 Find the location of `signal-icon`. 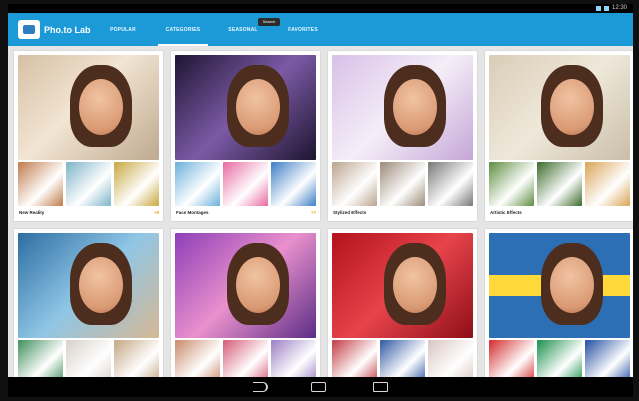

signal-icon is located at coordinates (598, 8).